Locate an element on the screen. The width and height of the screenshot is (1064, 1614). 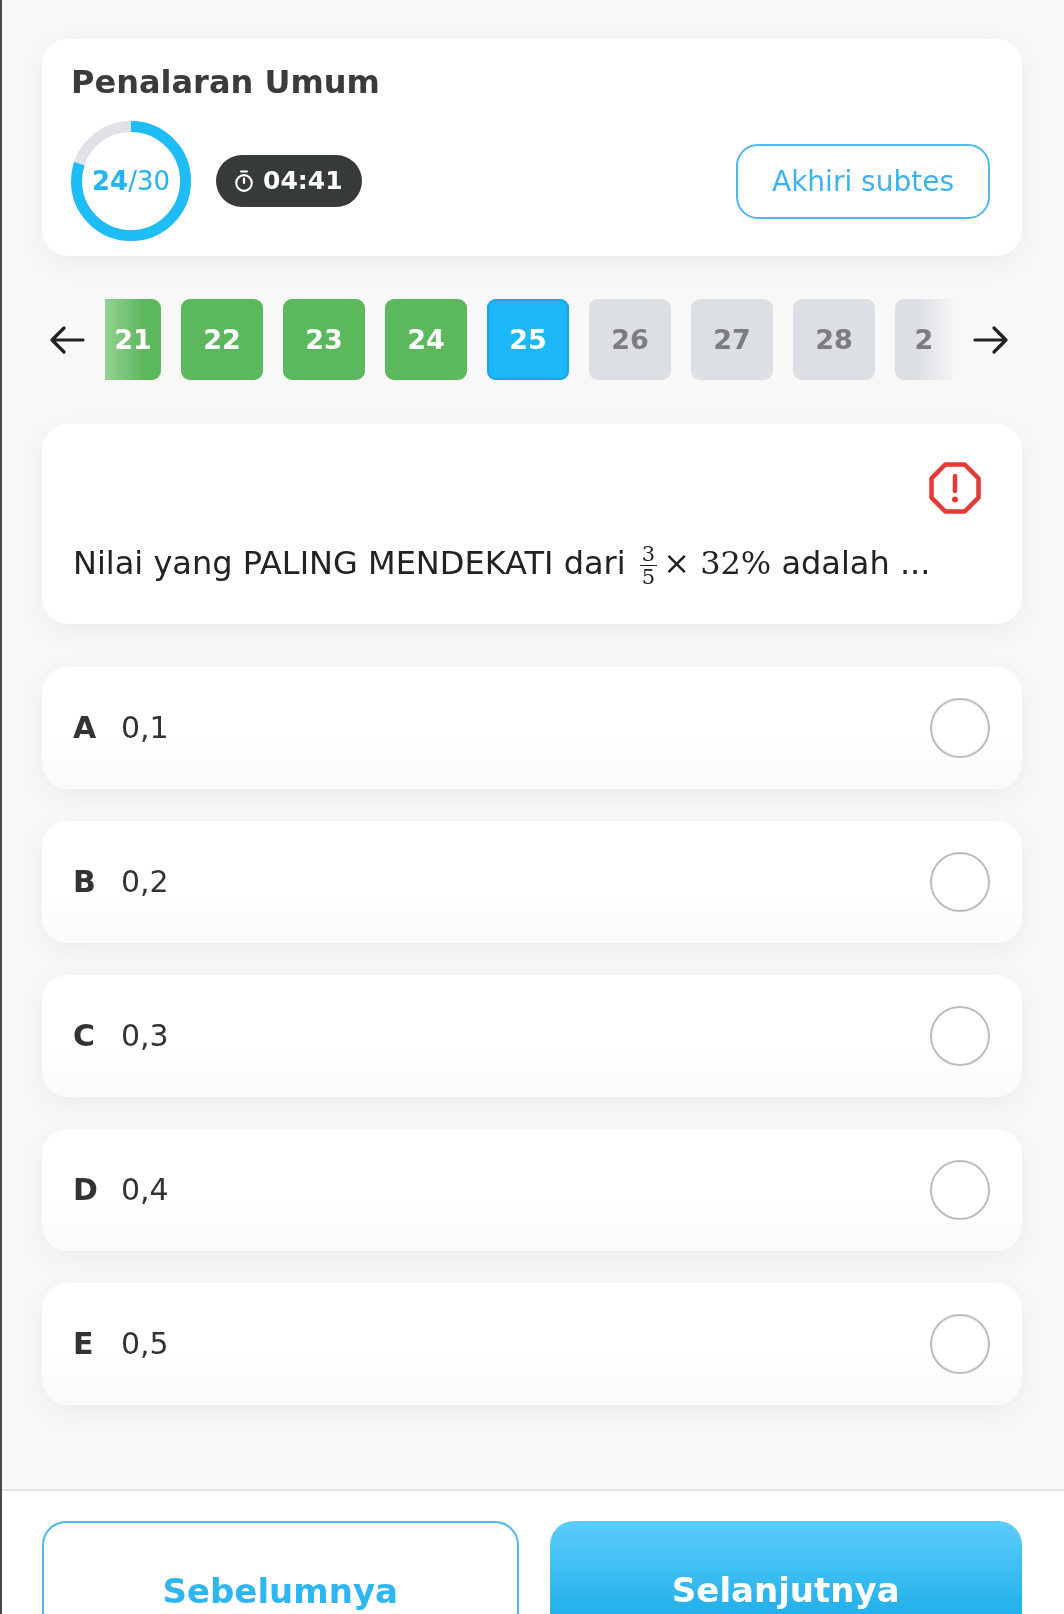
previous-button: Sebelumnya is located at coordinates (280, 1567).